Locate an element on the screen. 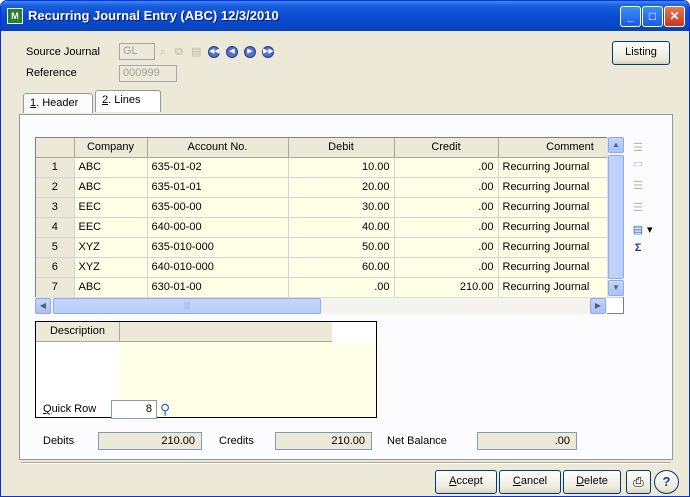 The width and height of the screenshot is (690, 497). quick-row-lookup-icon: ⚲ is located at coordinates (165, 409).